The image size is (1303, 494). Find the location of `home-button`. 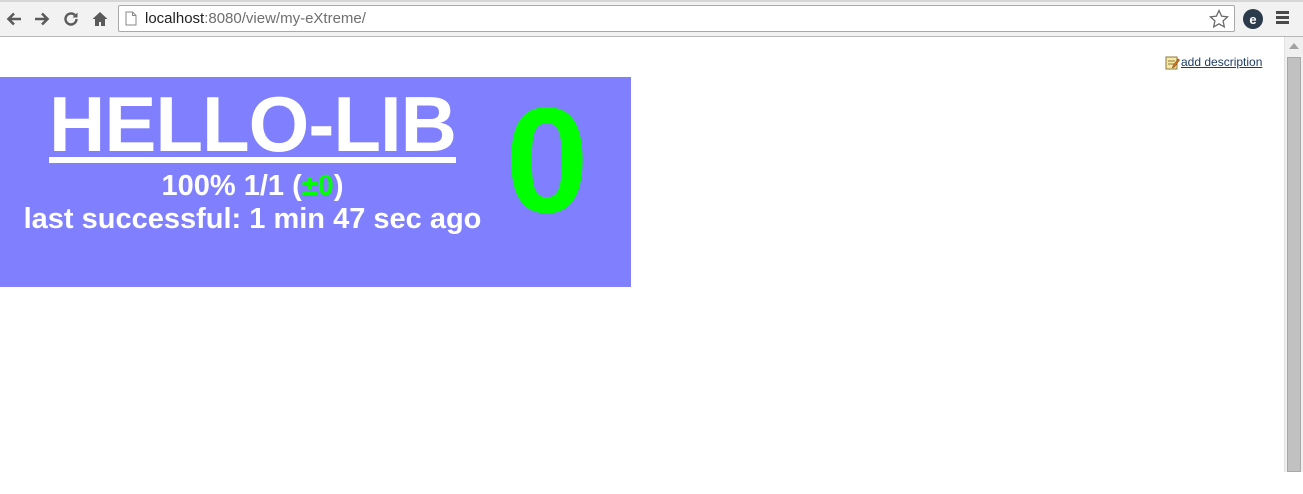

home-button is located at coordinates (100, 19).